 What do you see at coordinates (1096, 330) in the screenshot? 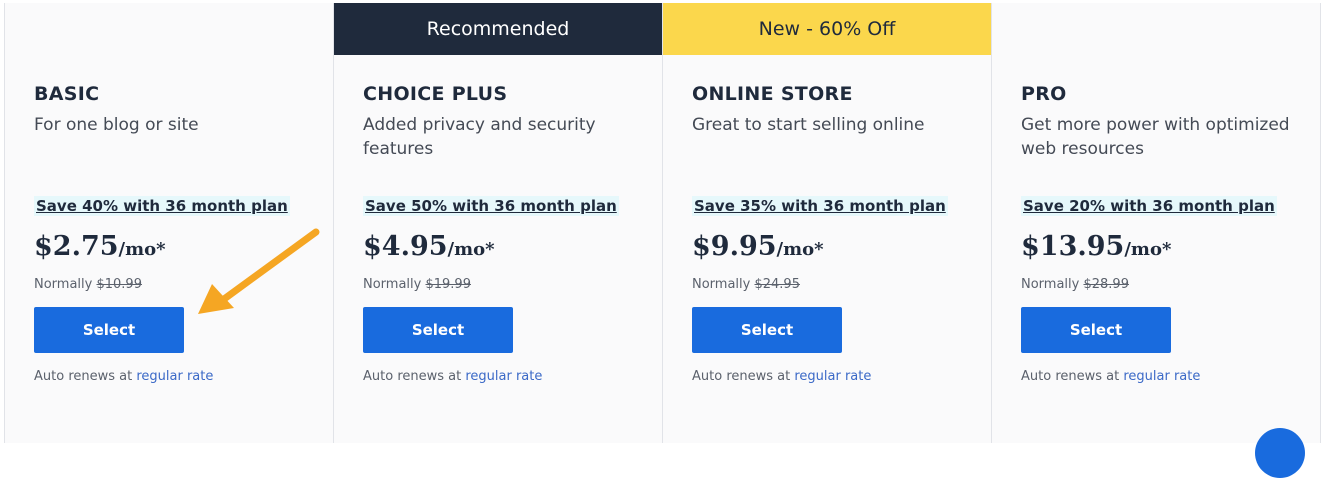
I see `select-pro-button: Select` at bounding box center [1096, 330].